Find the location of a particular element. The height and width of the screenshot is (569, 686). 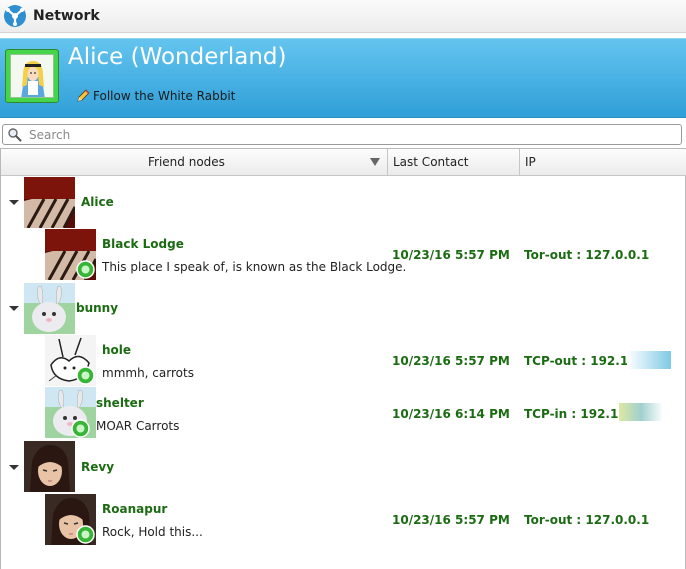

column-header-last-contact: Last Contact is located at coordinates (454, 162).